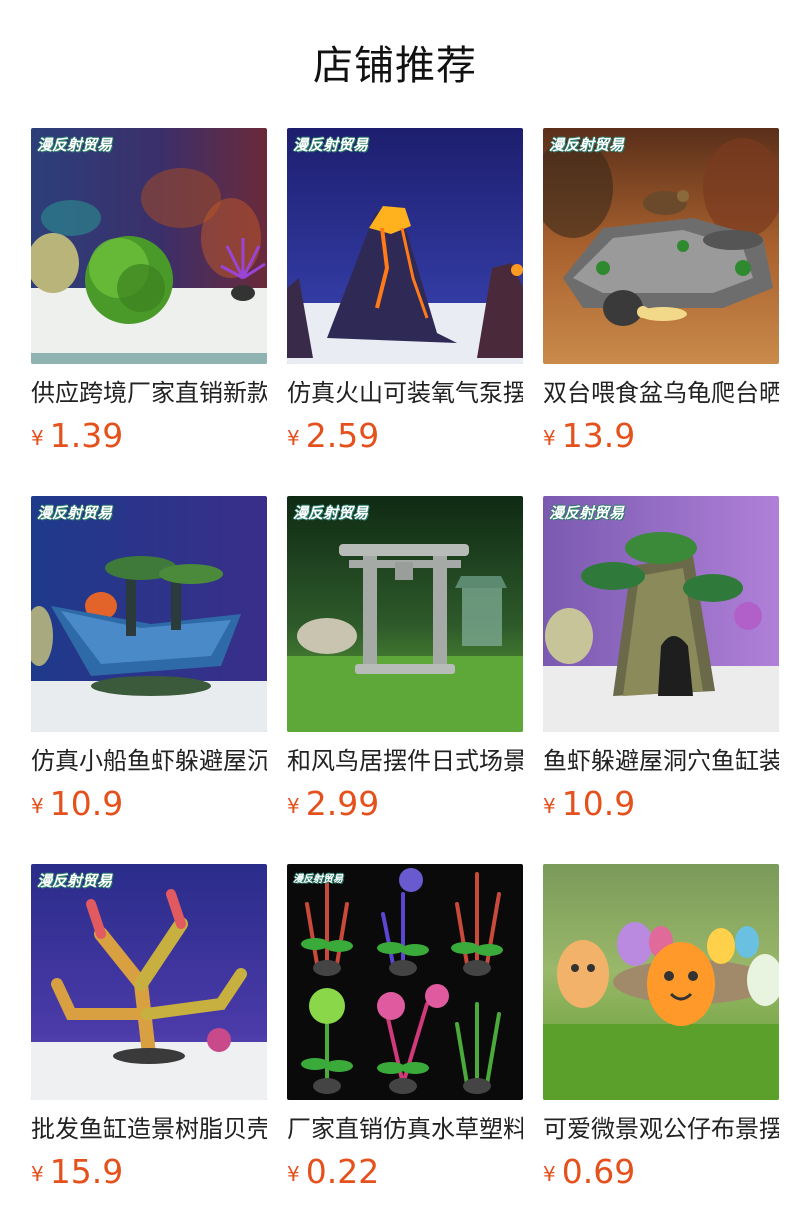  I want to click on product-name: 仿真小船鱼虾躲避屋沉船, so click(149, 761).